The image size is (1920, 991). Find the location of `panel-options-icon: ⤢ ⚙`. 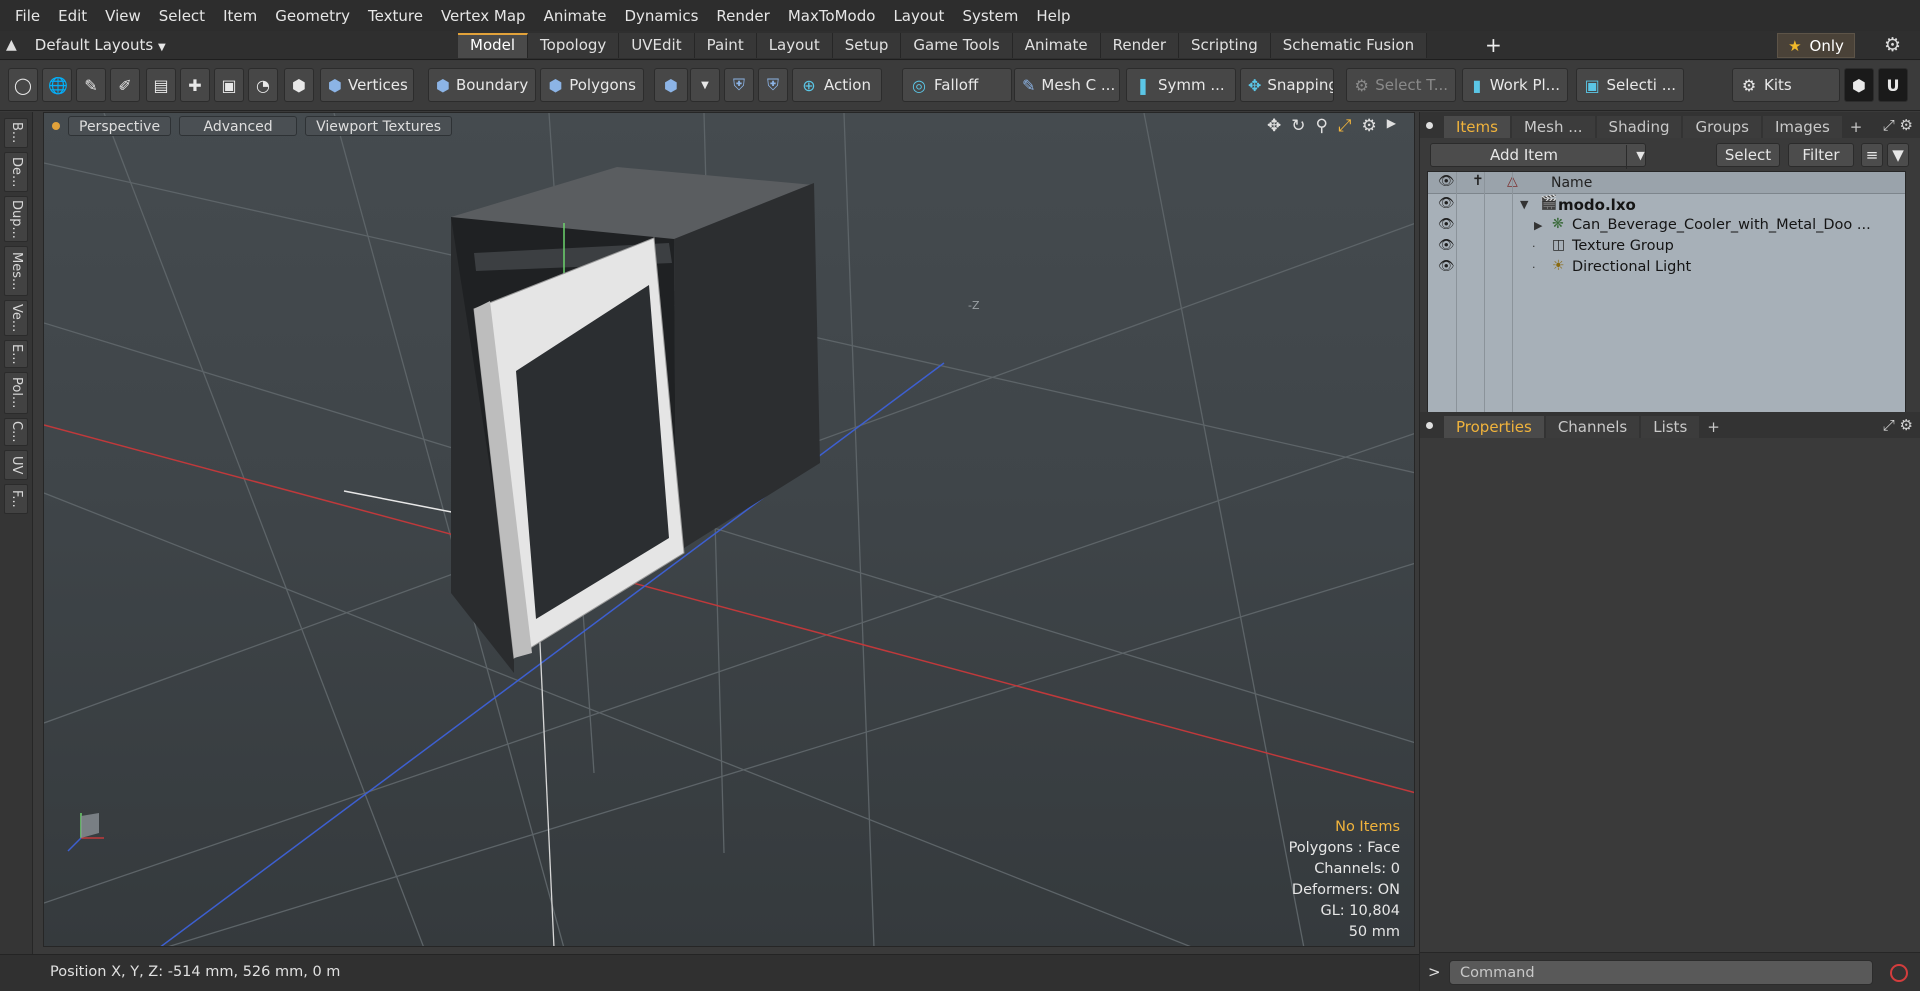

panel-options-icon: ⤢ ⚙ is located at coordinates (1898, 125).